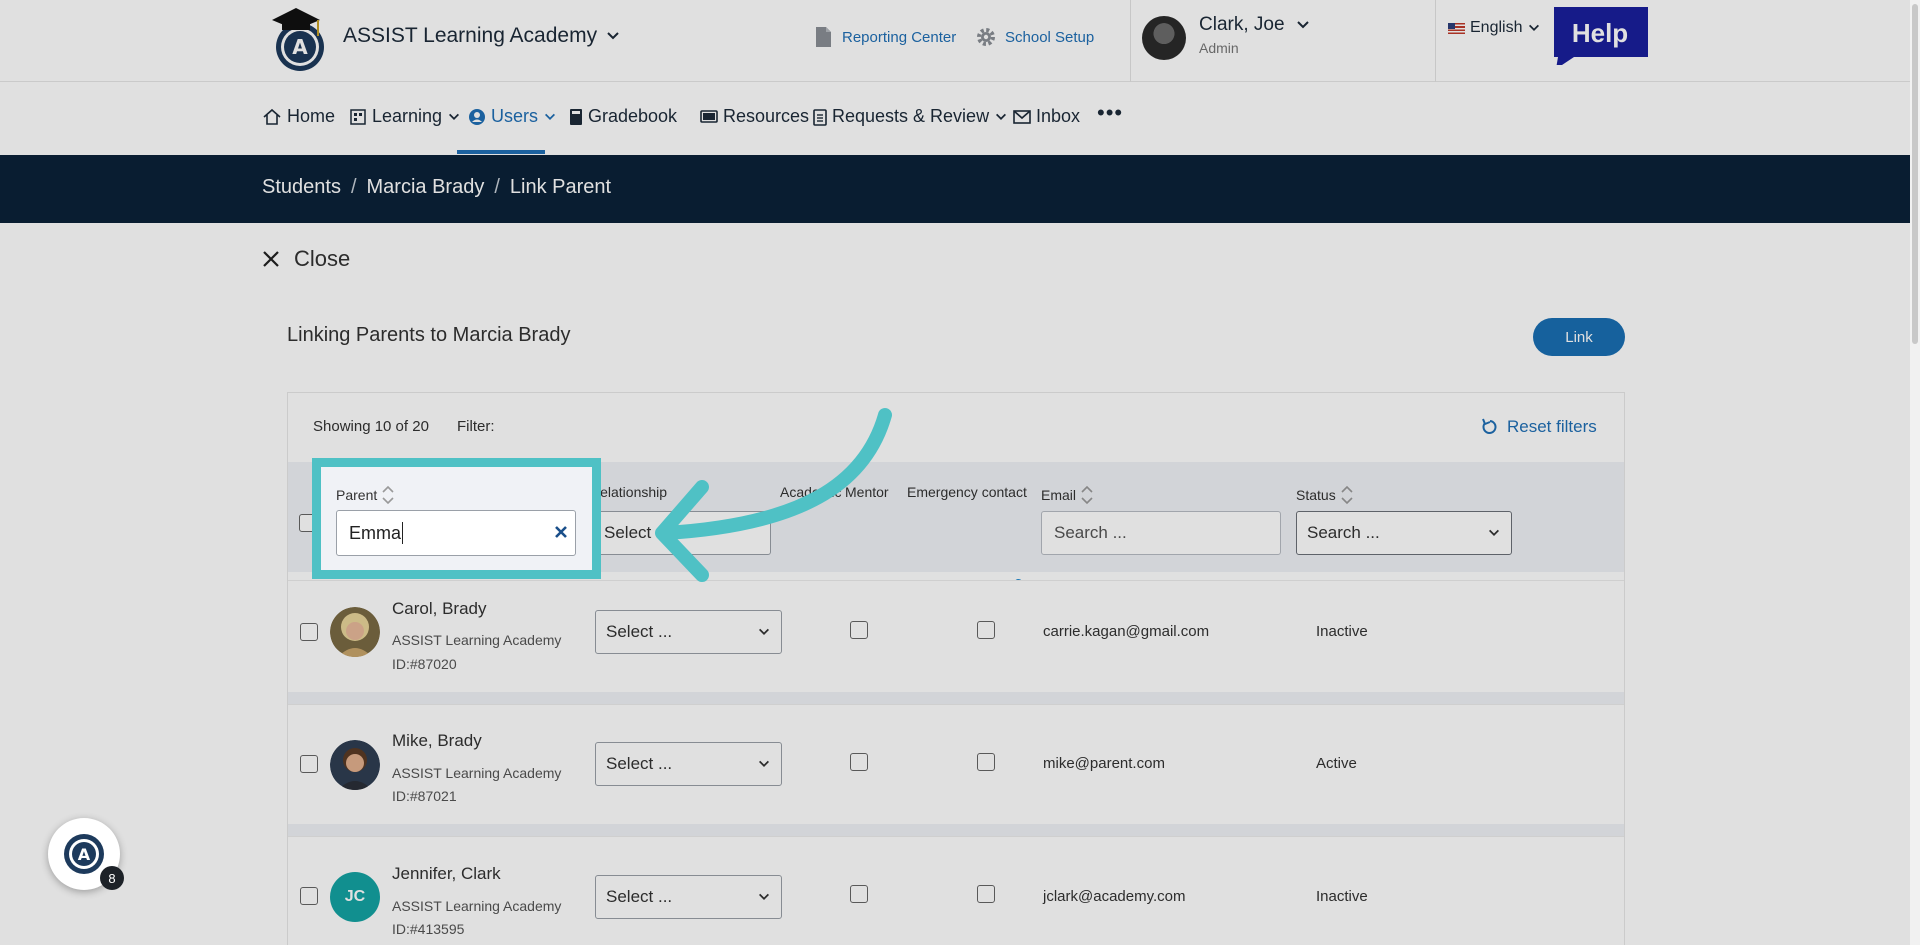 The image size is (1920, 945). I want to click on scrollbar-thumb, so click(1915, 174).